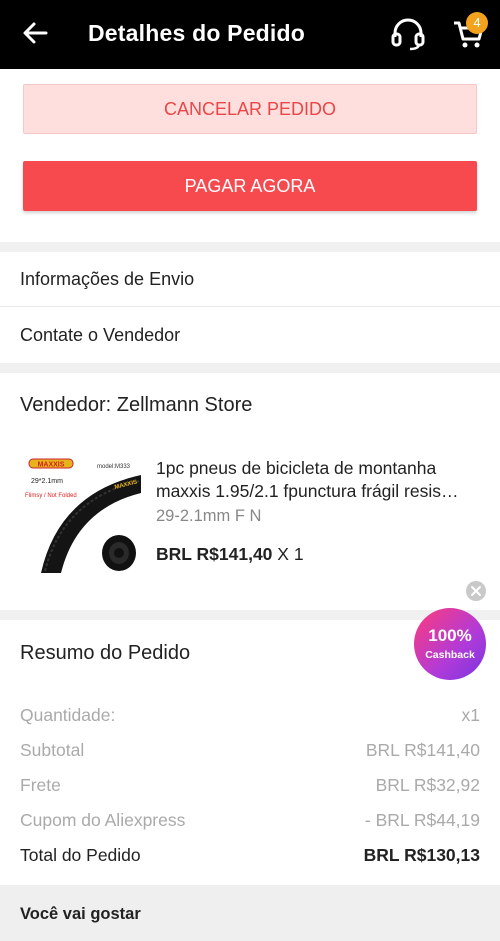 This screenshot has width=500, height=941. What do you see at coordinates (427, 785) in the screenshot?
I see `summary-value: BRL R$32,92` at bounding box center [427, 785].